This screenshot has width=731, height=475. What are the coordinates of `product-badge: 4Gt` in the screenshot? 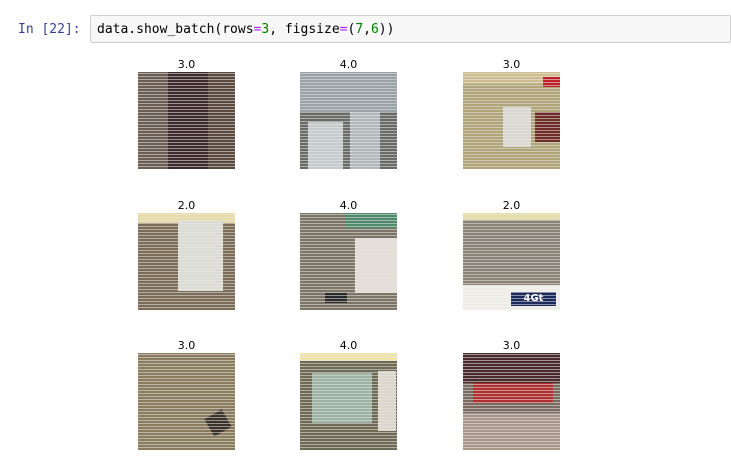 It's located at (533, 299).